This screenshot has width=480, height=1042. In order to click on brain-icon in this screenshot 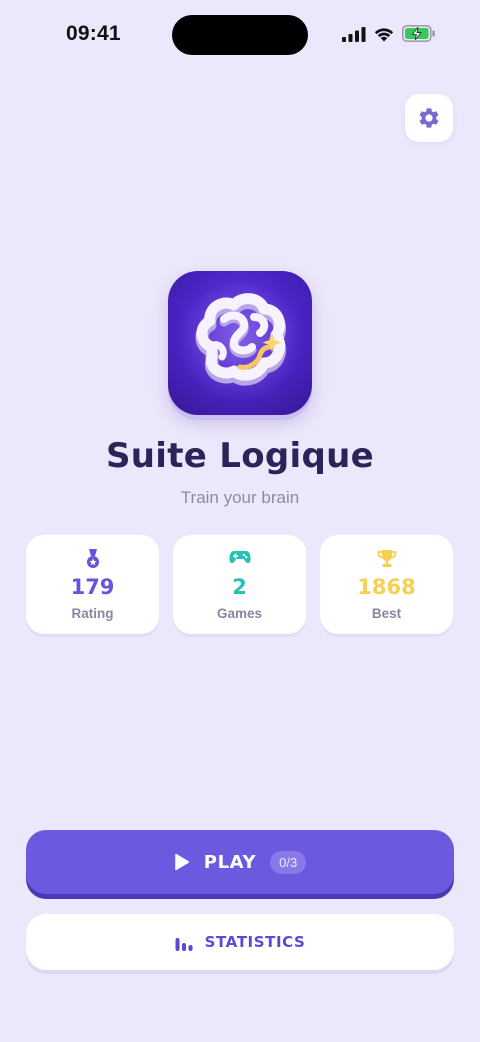, I will do `click(240, 341)`.